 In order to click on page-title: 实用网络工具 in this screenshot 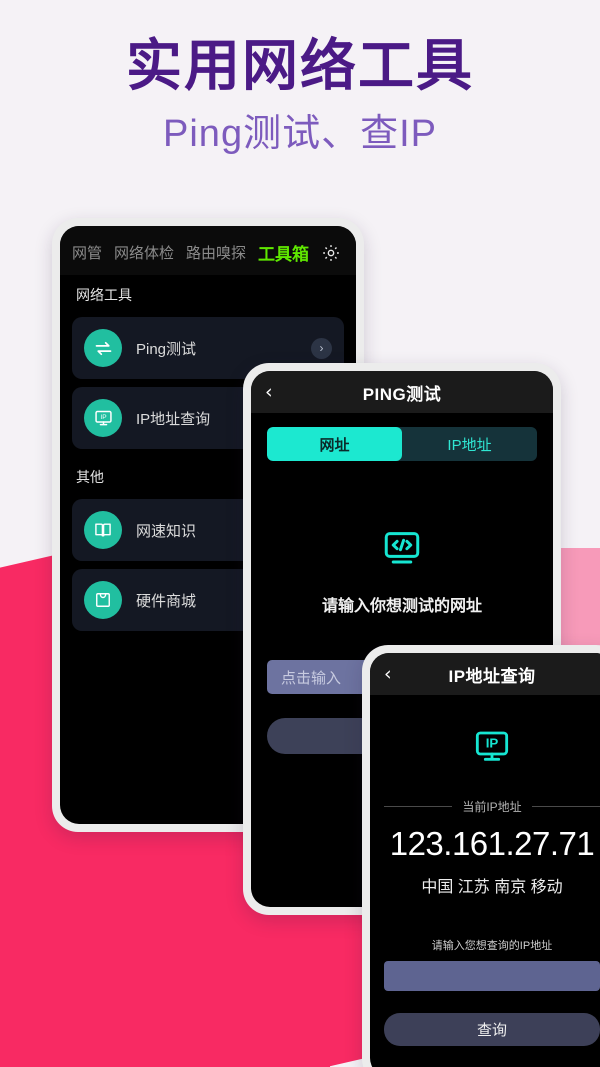, I will do `click(300, 65)`.